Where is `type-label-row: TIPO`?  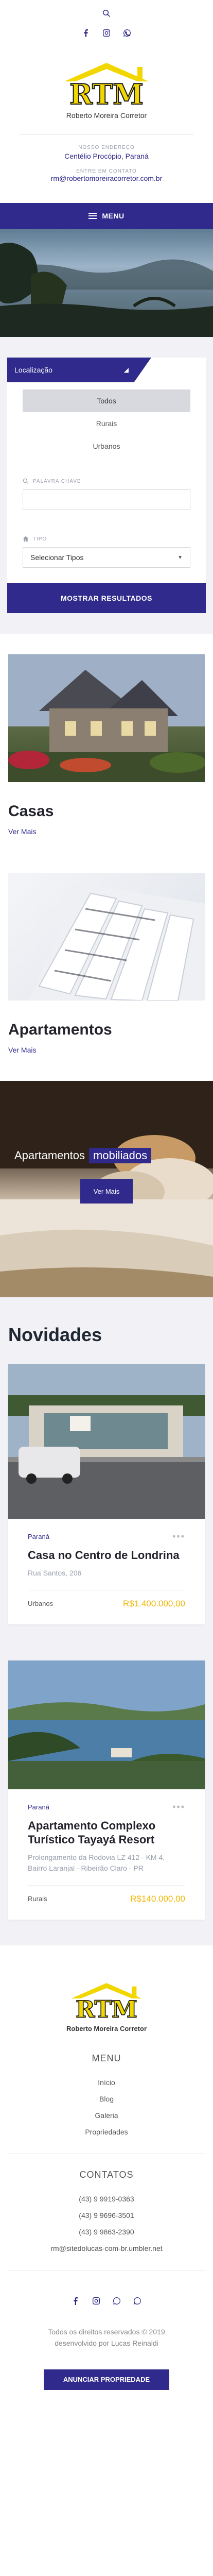
type-label-row: TIPO is located at coordinates (106, 539).